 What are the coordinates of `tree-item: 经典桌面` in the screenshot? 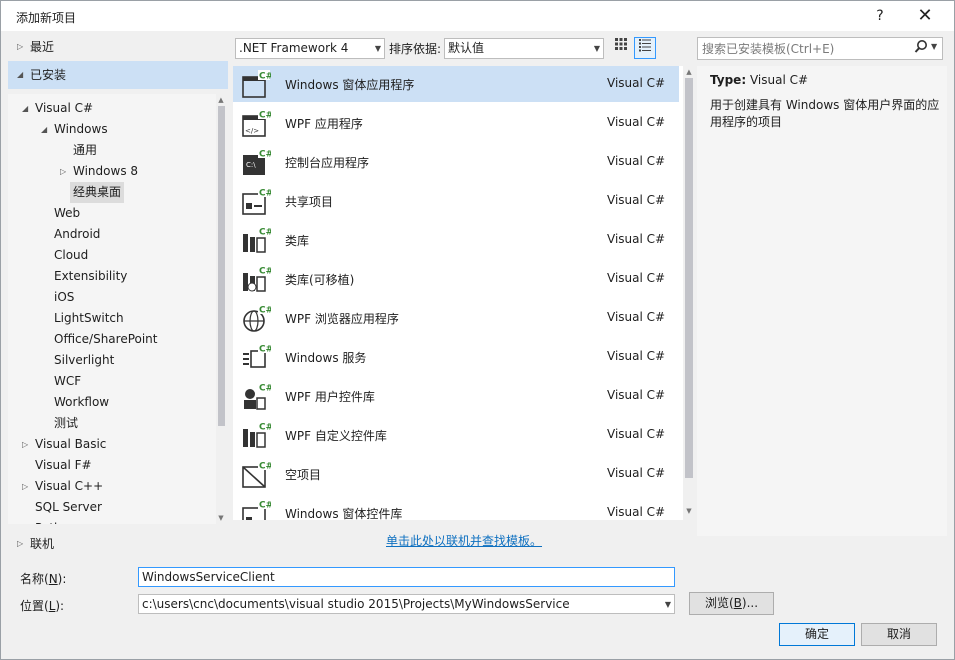 It's located at (97, 192).